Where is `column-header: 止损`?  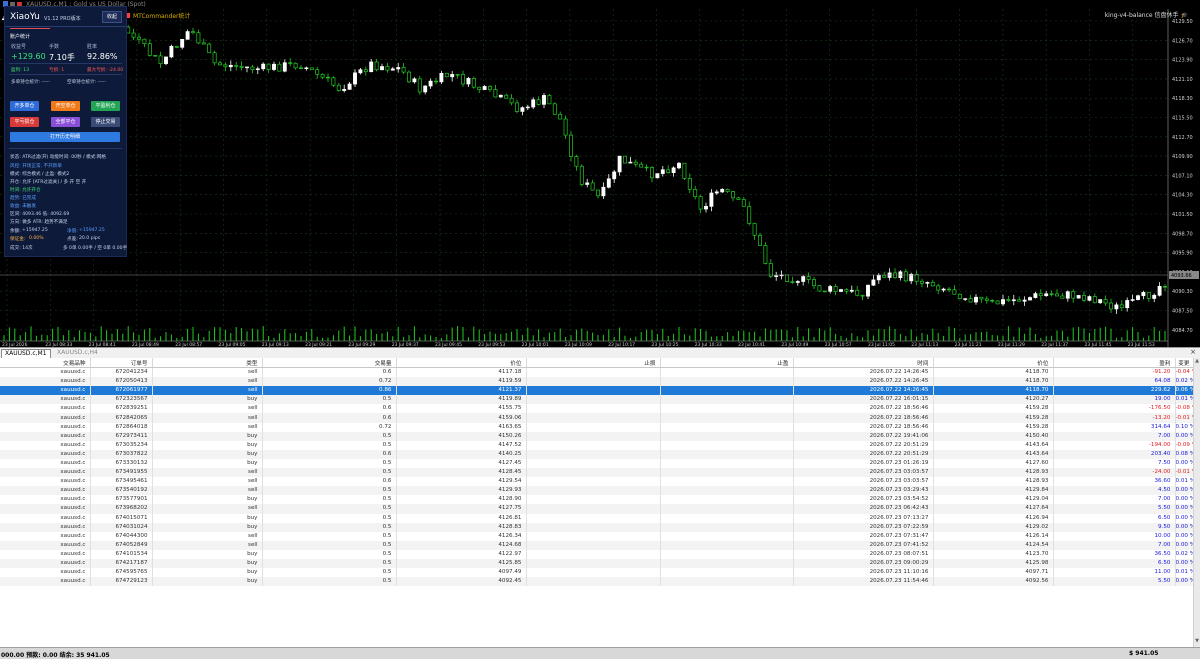 column-header: 止损 is located at coordinates (593, 363).